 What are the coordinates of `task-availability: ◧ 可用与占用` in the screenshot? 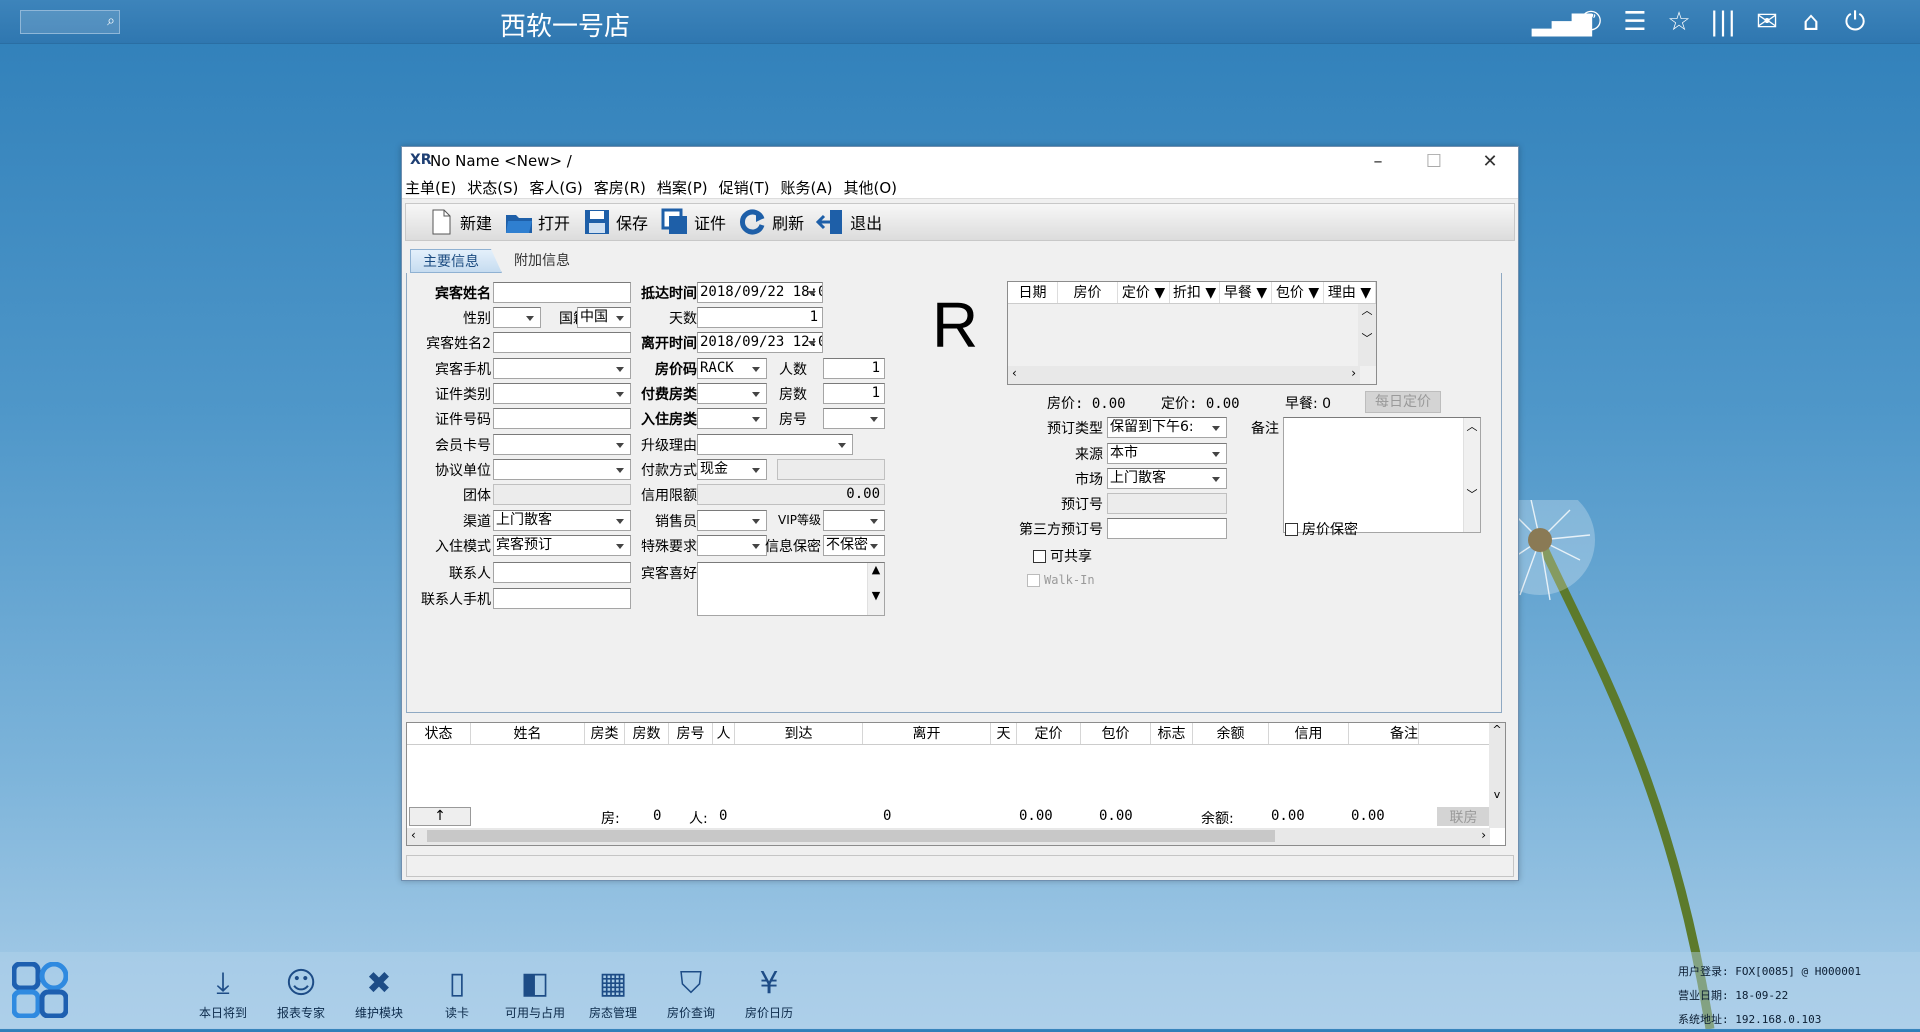 It's located at (535, 993).